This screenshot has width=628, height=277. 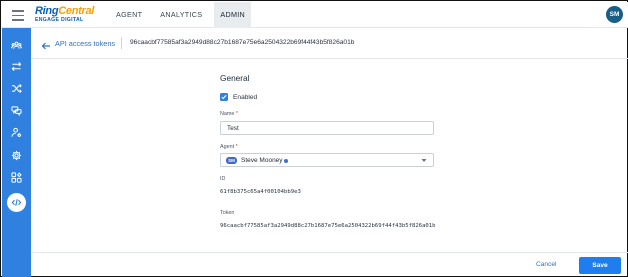 I want to click on id-label: ID, so click(x=223, y=179).